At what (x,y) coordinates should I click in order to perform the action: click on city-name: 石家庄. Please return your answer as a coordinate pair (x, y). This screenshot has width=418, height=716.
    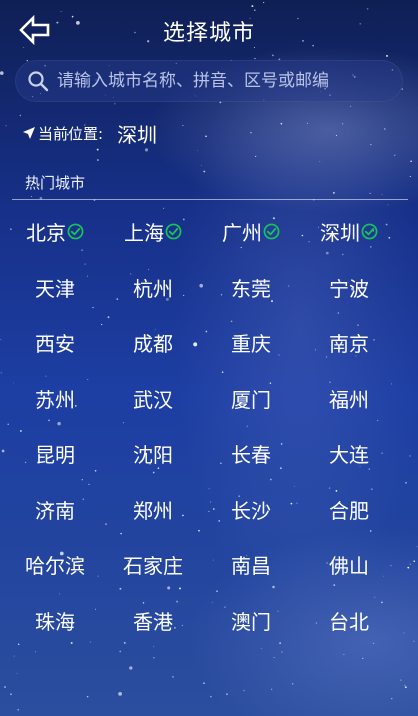
    Looking at the image, I should click on (153, 566).